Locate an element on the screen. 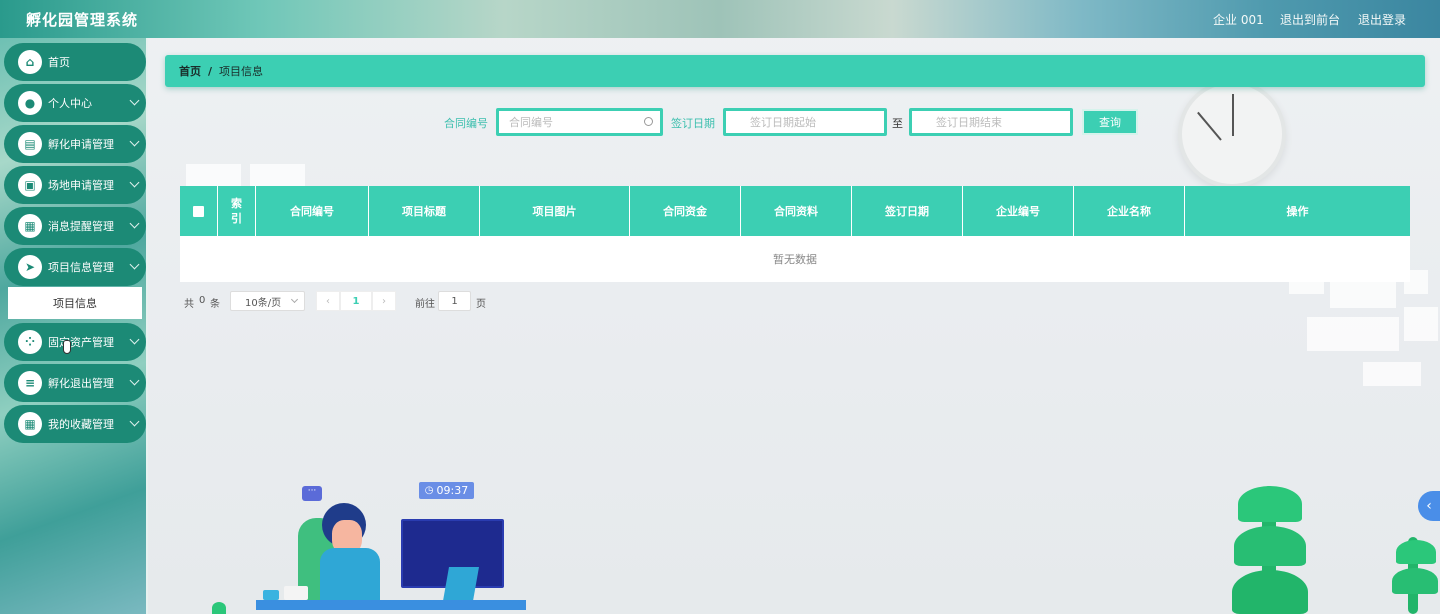 The image size is (1440, 614). page-size-select: 10条/页 is located at coordinates (267, 301).